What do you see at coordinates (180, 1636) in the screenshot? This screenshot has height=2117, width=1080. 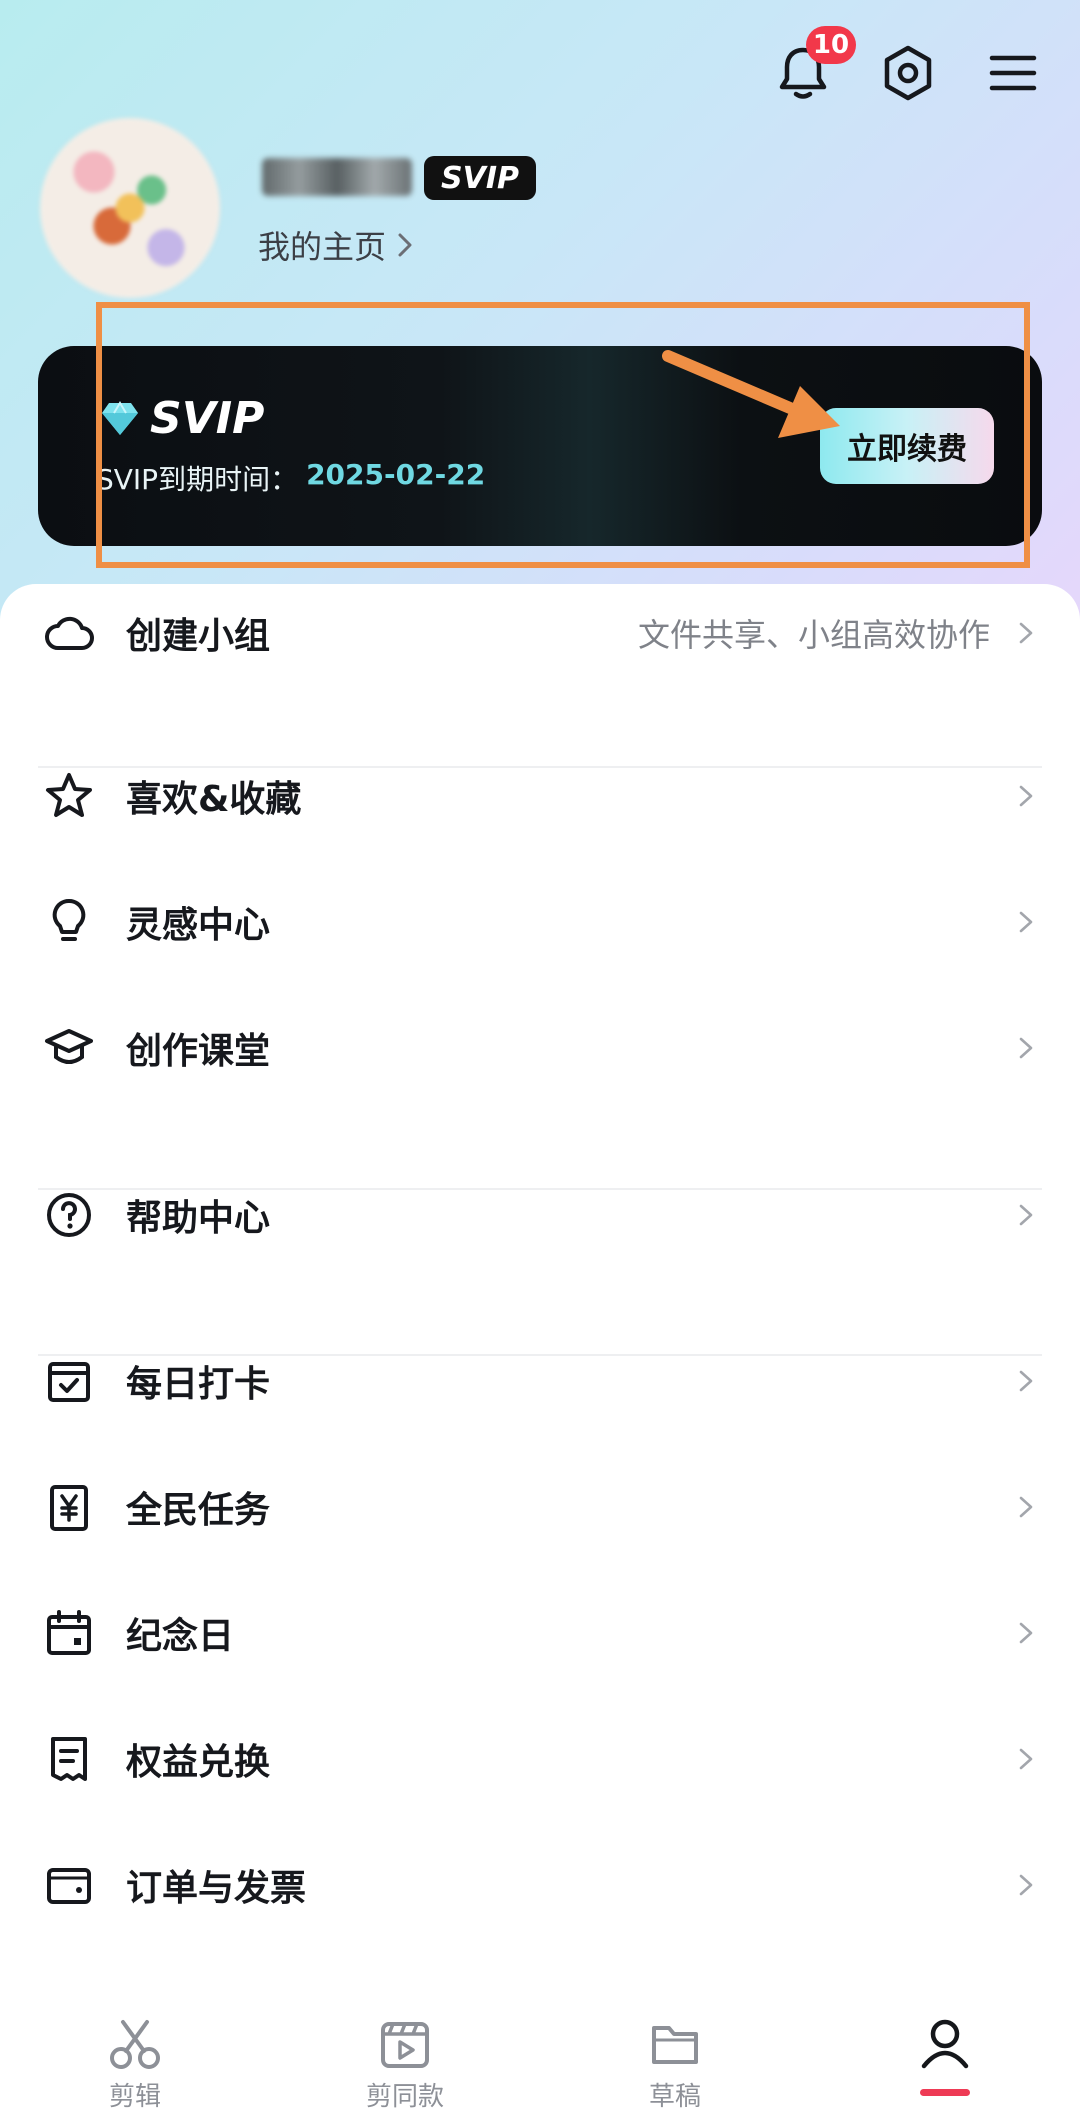 I see `menu-item-label: 纪念日` at bounding box center [180, 1636].